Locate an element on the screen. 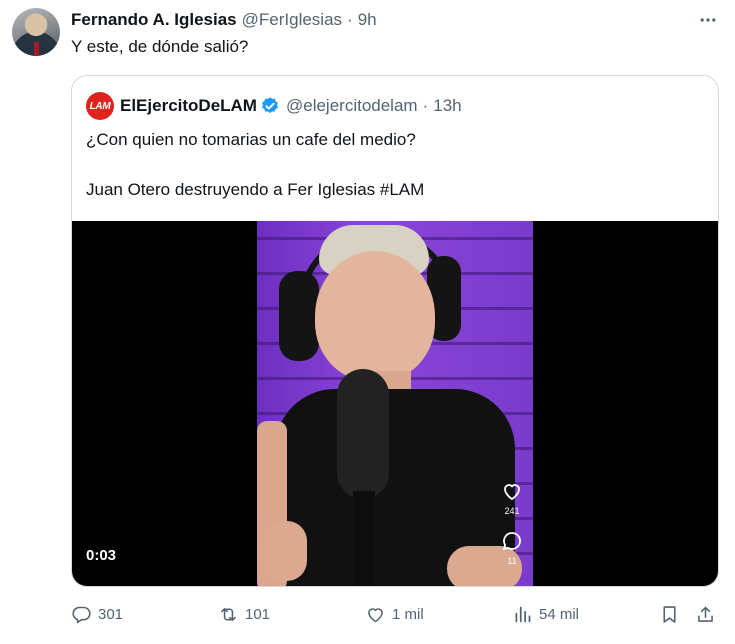 Image resolution: width=735 pixels, height=644 pixels. like-count: 1 mil is located at coordinates (408, 614).